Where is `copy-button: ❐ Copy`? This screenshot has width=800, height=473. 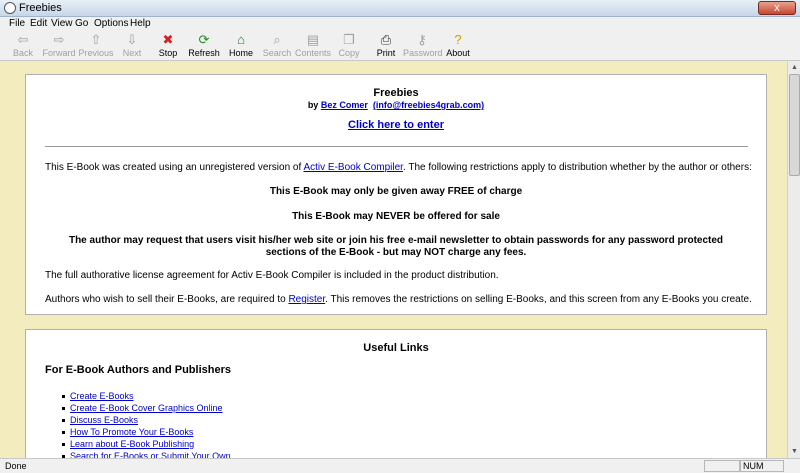 copy-button: ❐ Copy is located at coordinates (349, 46).